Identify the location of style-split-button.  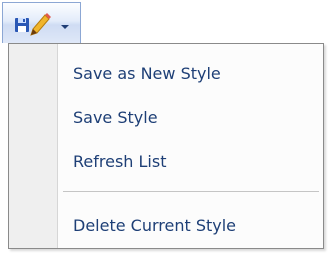
(41, 22).